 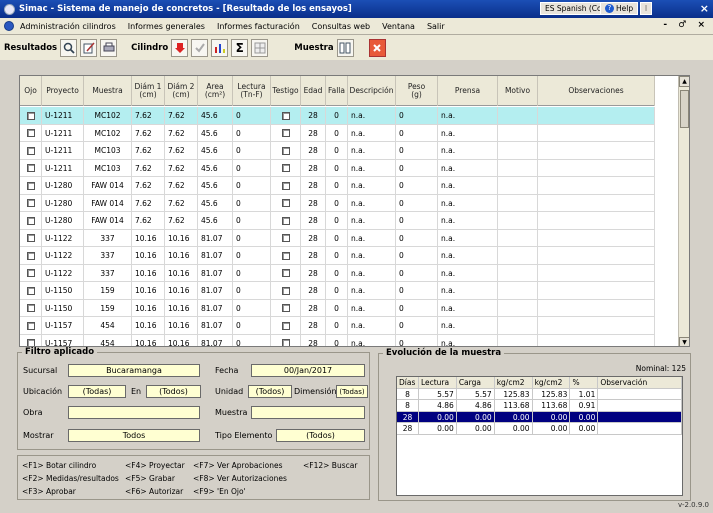 What do you see at coordinates (337, 326) in the screenshot?
I see `table-row: U-1157 454 10.16 10.16 81.07 0 28 0 n.a. 0 n.a.` at bounding box center [337, 326].